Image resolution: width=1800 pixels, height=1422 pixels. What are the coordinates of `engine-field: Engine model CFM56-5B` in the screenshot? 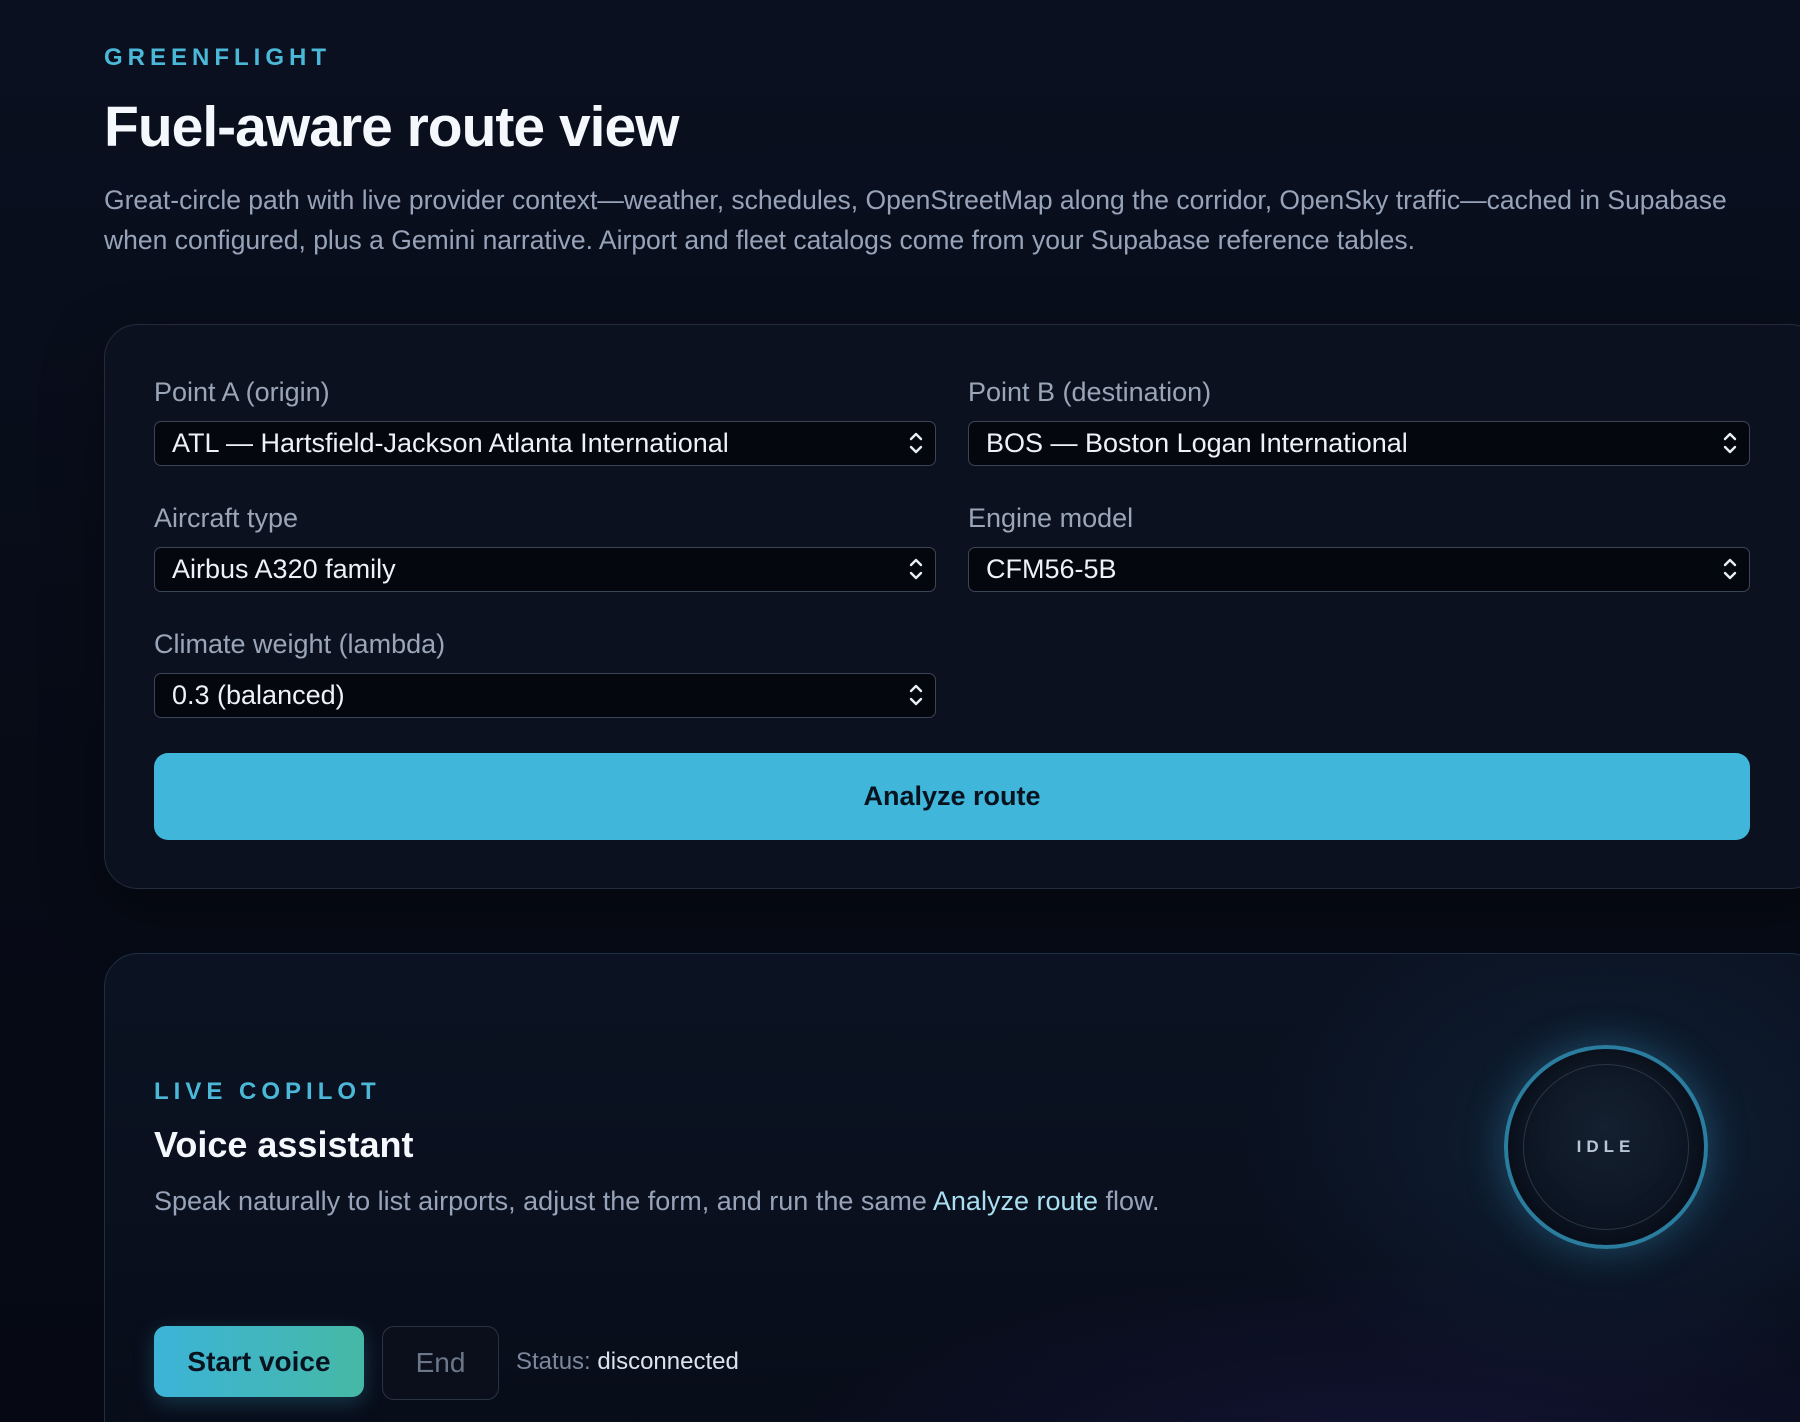 It's located at (1359, 546).